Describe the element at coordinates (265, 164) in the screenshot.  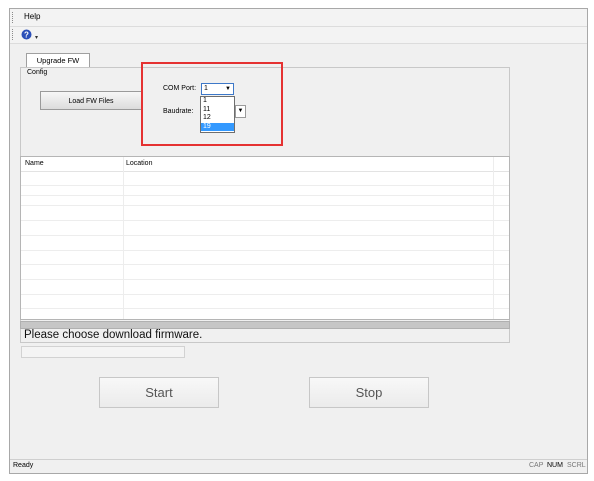
I see `table-header: Name Location` at that location.